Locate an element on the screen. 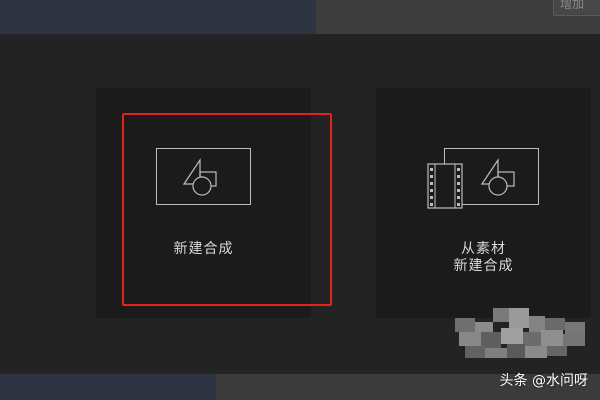 This screenshot has width=600, height=400. footage-composition-icon is located at coordinates (484, 179).